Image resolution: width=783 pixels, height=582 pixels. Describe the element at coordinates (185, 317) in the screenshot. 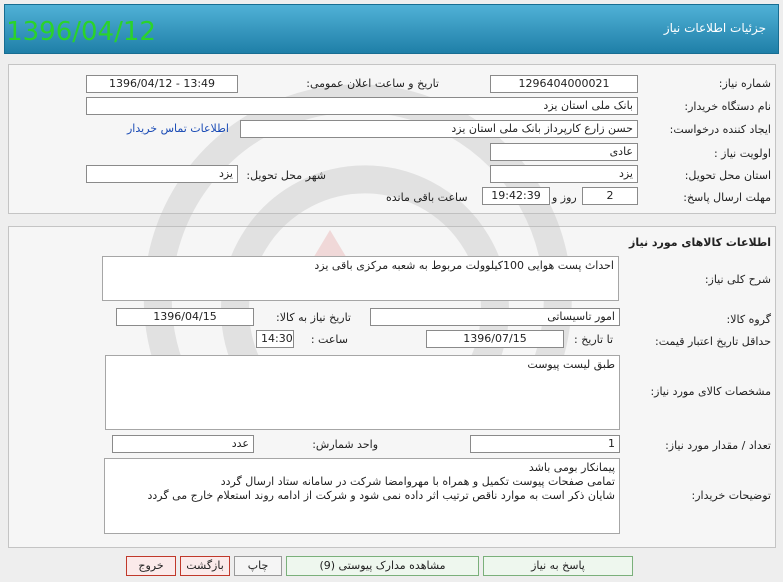

I see `need-date-field: 1396/04/15` at that location.